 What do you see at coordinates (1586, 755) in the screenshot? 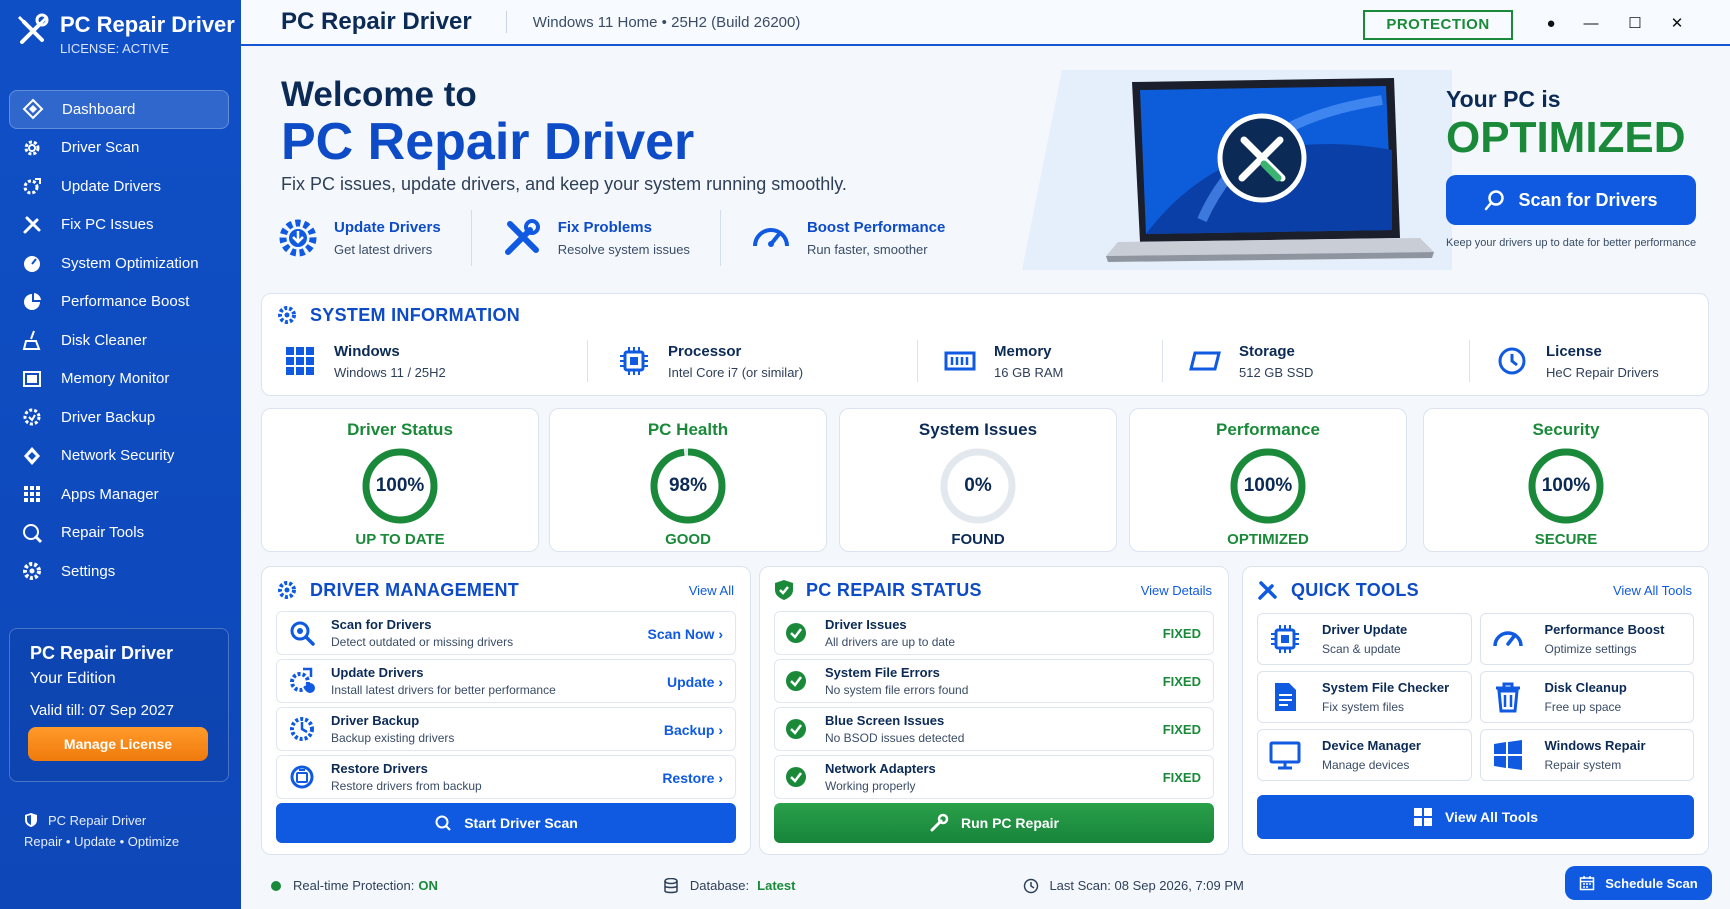
I see `tool-windows-repair: Windows Repair Repair system` at bounding box center [1586, 755].